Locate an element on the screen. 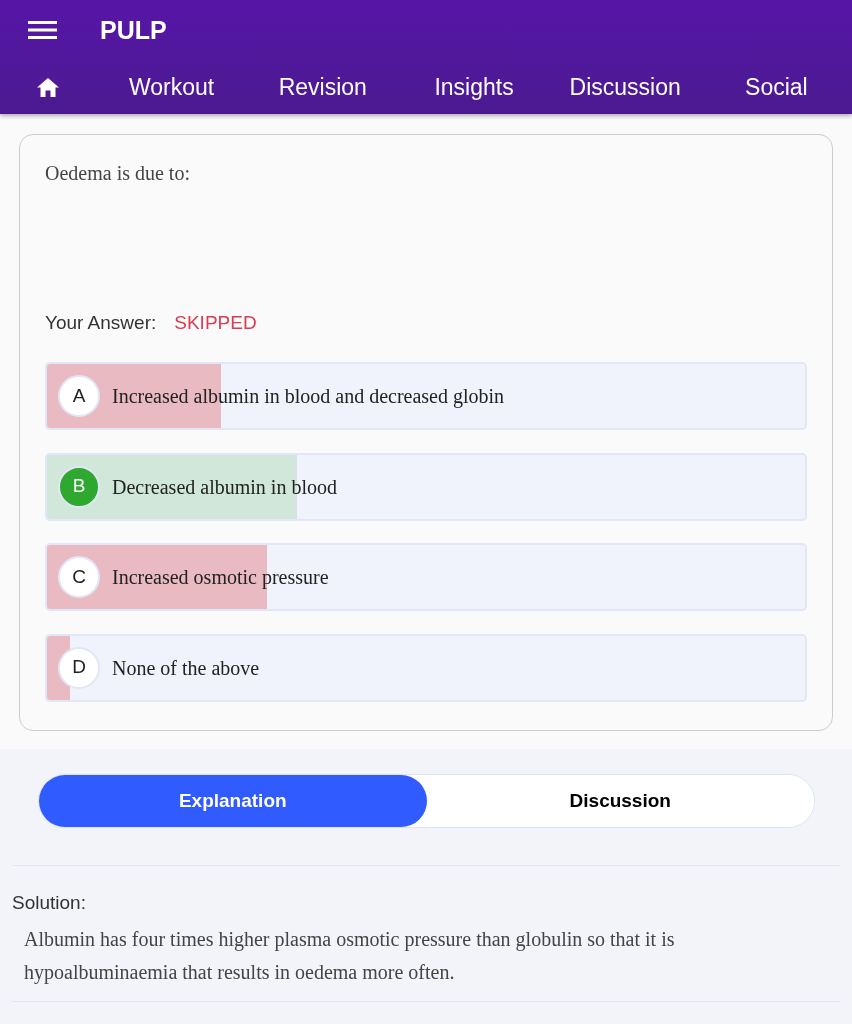 The width and height of the screenshot is (852, 1024). option-text: None of the above is located at coordinates (186, 668).